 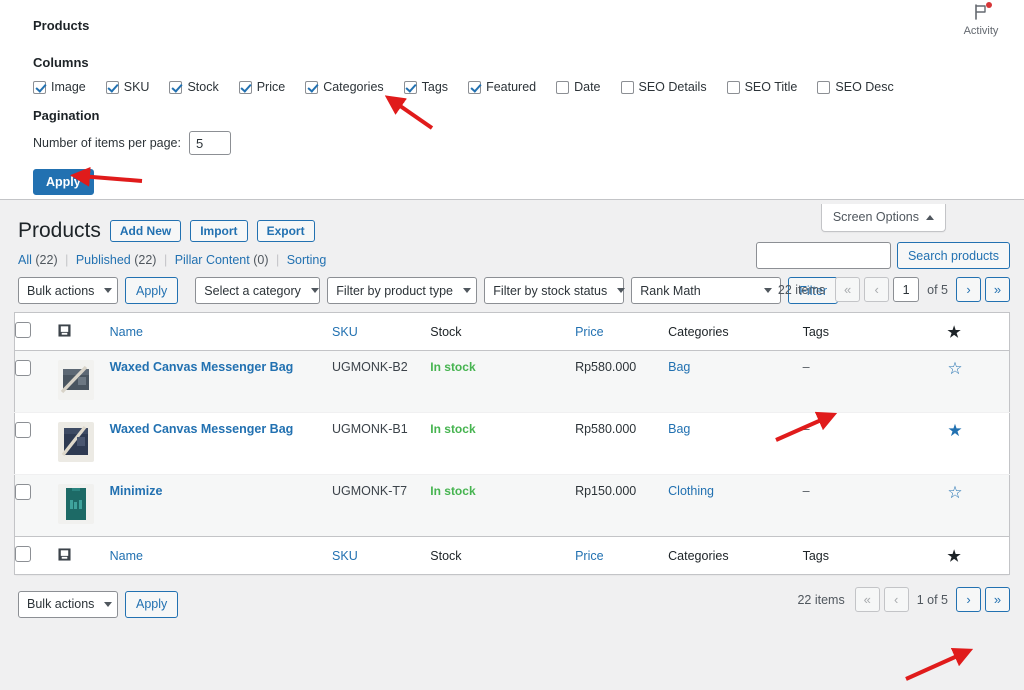 I want to click on pagination-prev-button-bottom: ‹, so click(x=896, y=600).